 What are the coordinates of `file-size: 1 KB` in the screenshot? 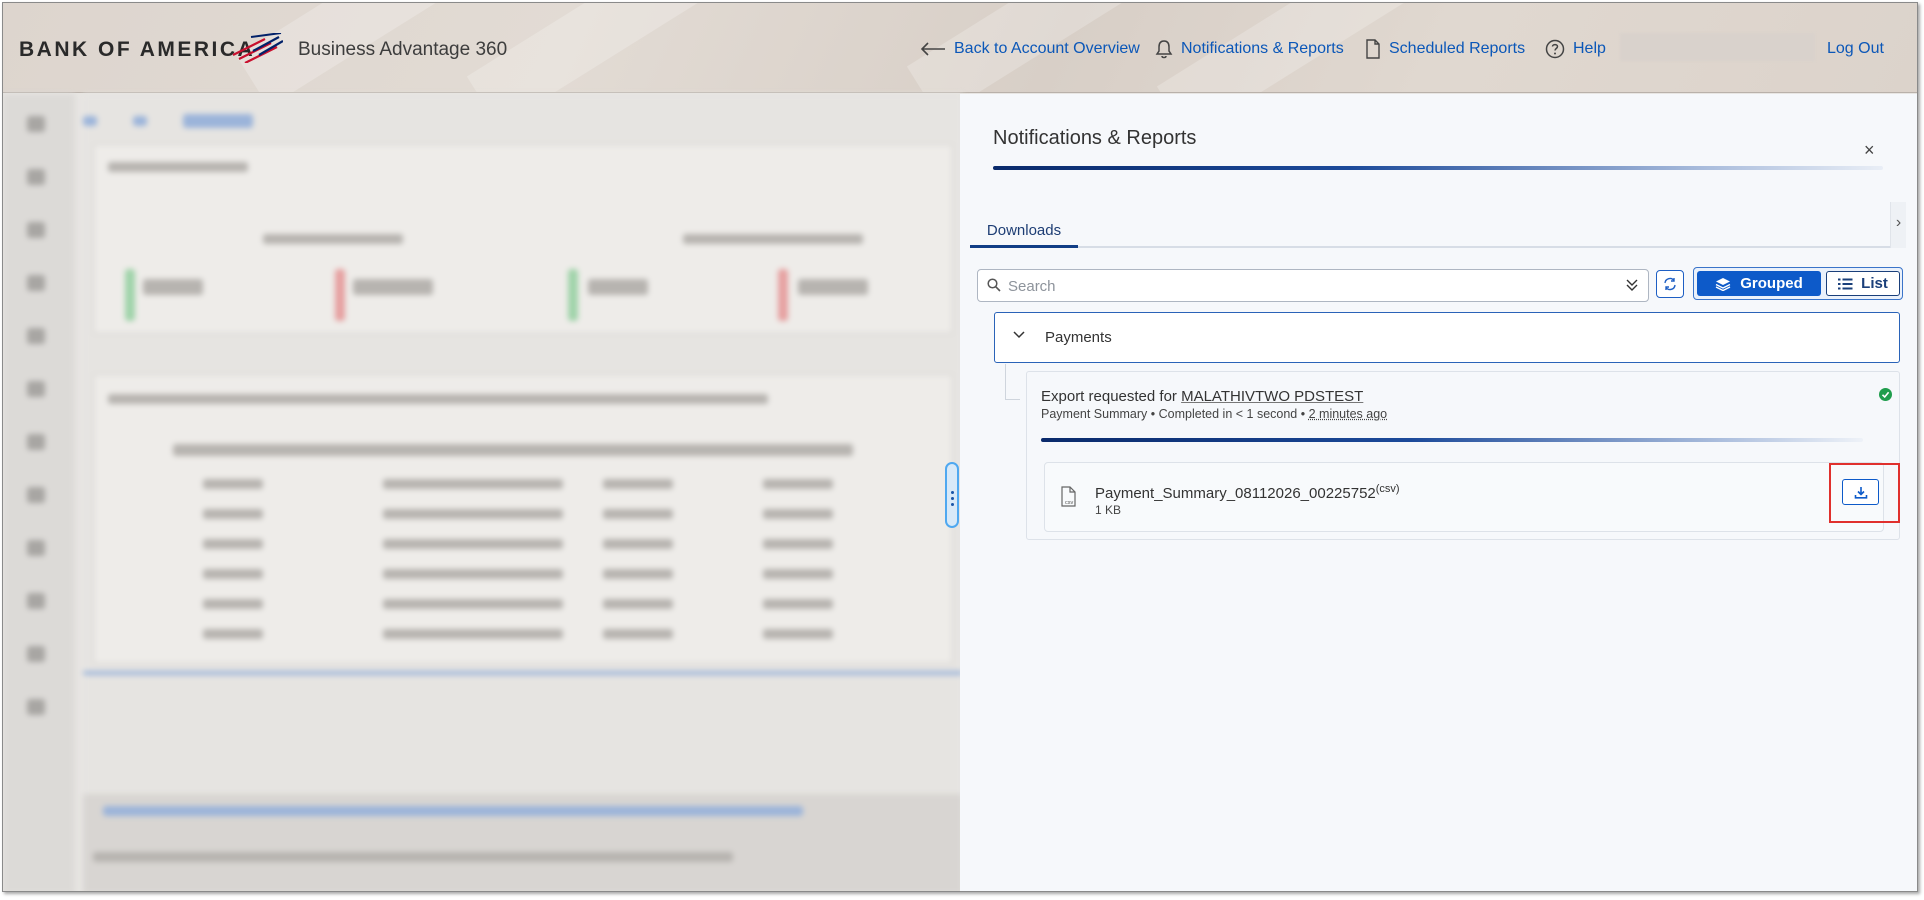 It's located at (1108, 510).